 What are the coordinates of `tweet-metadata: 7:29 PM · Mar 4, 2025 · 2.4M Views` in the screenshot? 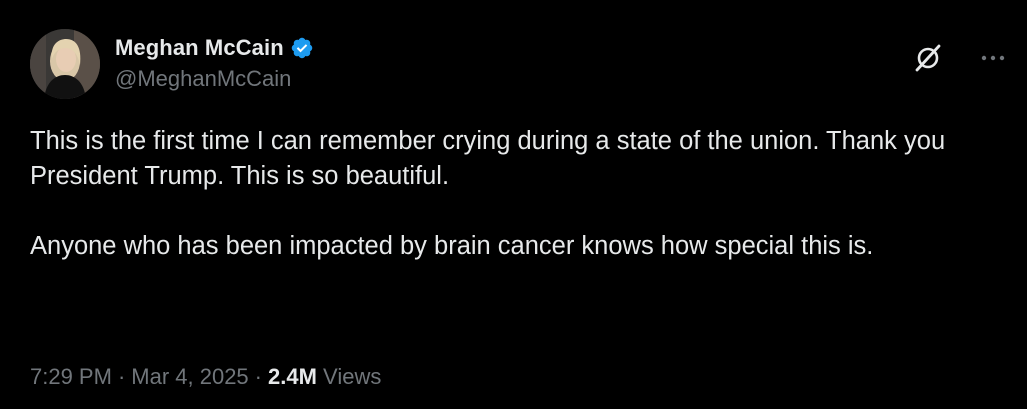 It's located at (205, 377).